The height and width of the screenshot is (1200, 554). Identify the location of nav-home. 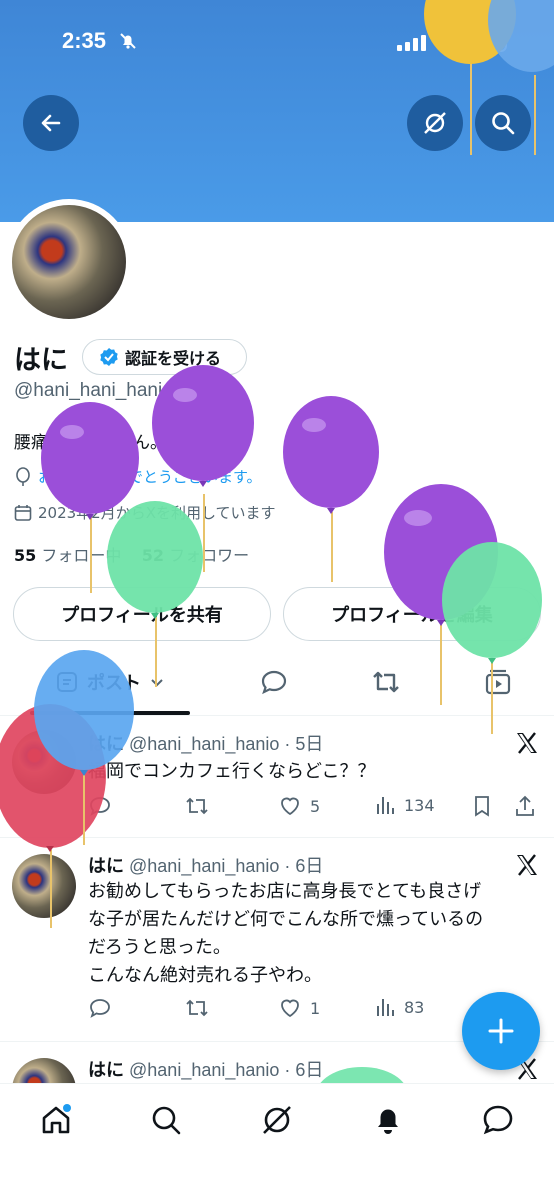
(56, 1120).